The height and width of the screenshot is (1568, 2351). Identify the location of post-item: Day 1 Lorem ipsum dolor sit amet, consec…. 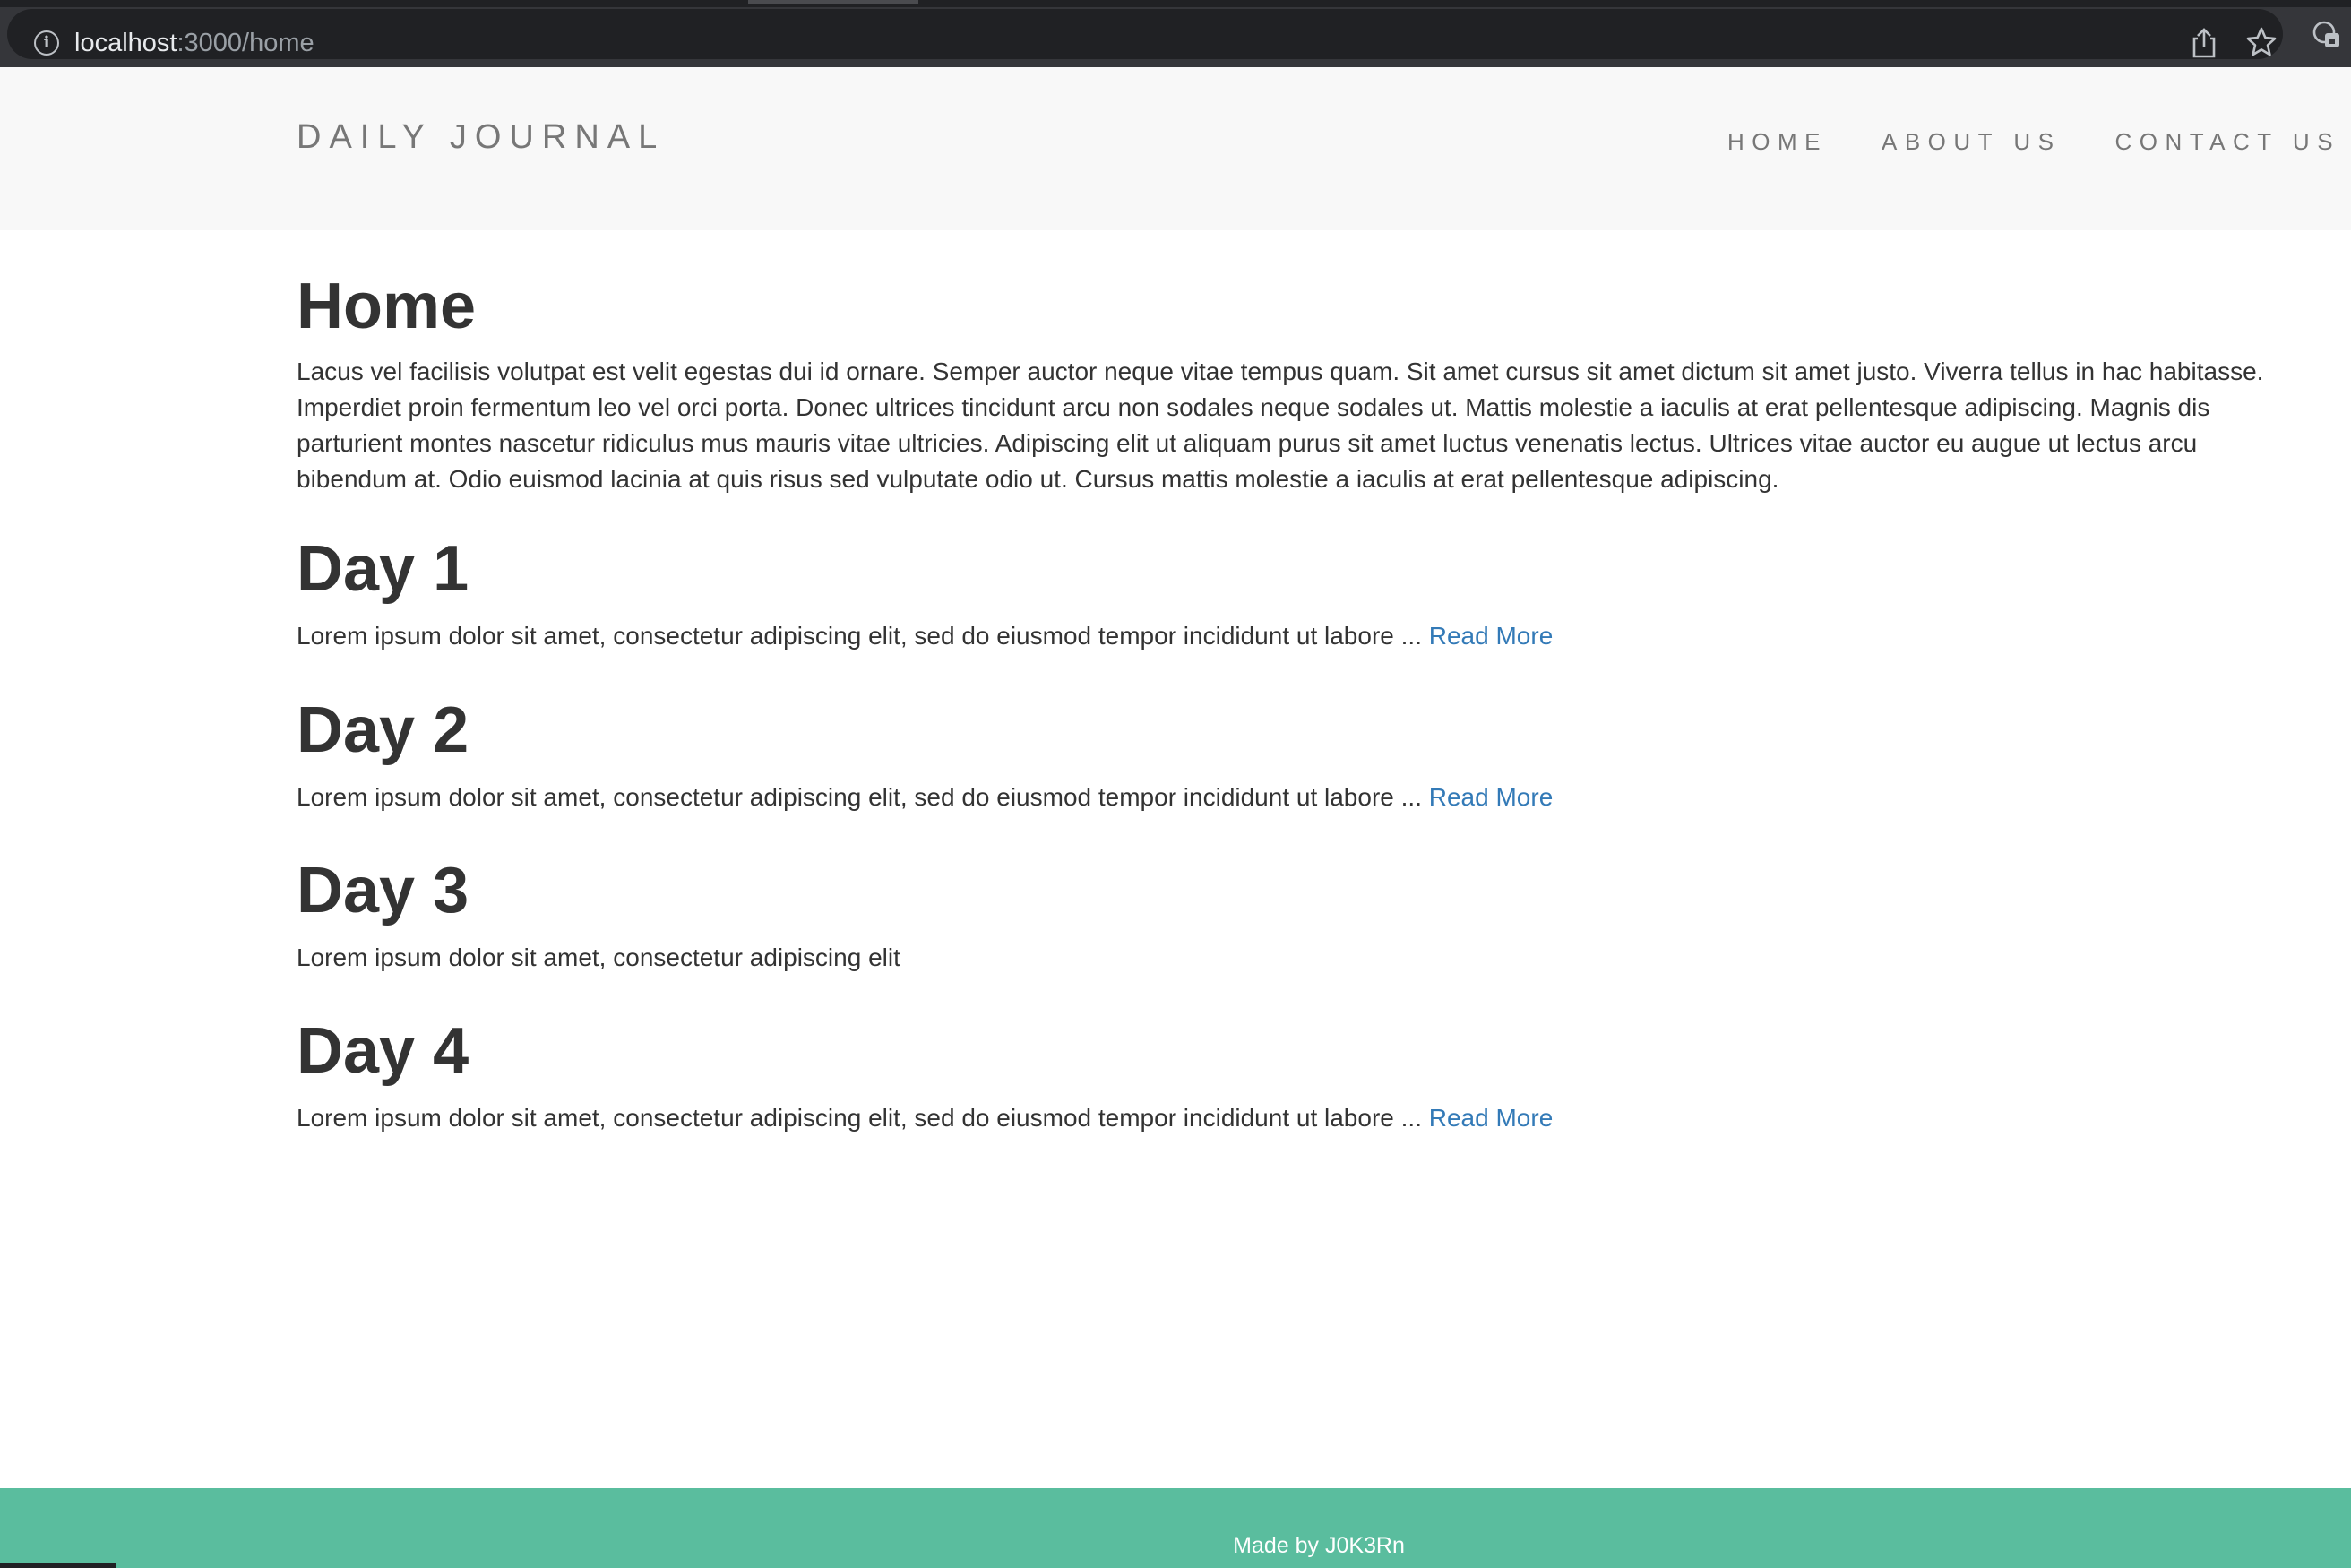
(1296, 591).